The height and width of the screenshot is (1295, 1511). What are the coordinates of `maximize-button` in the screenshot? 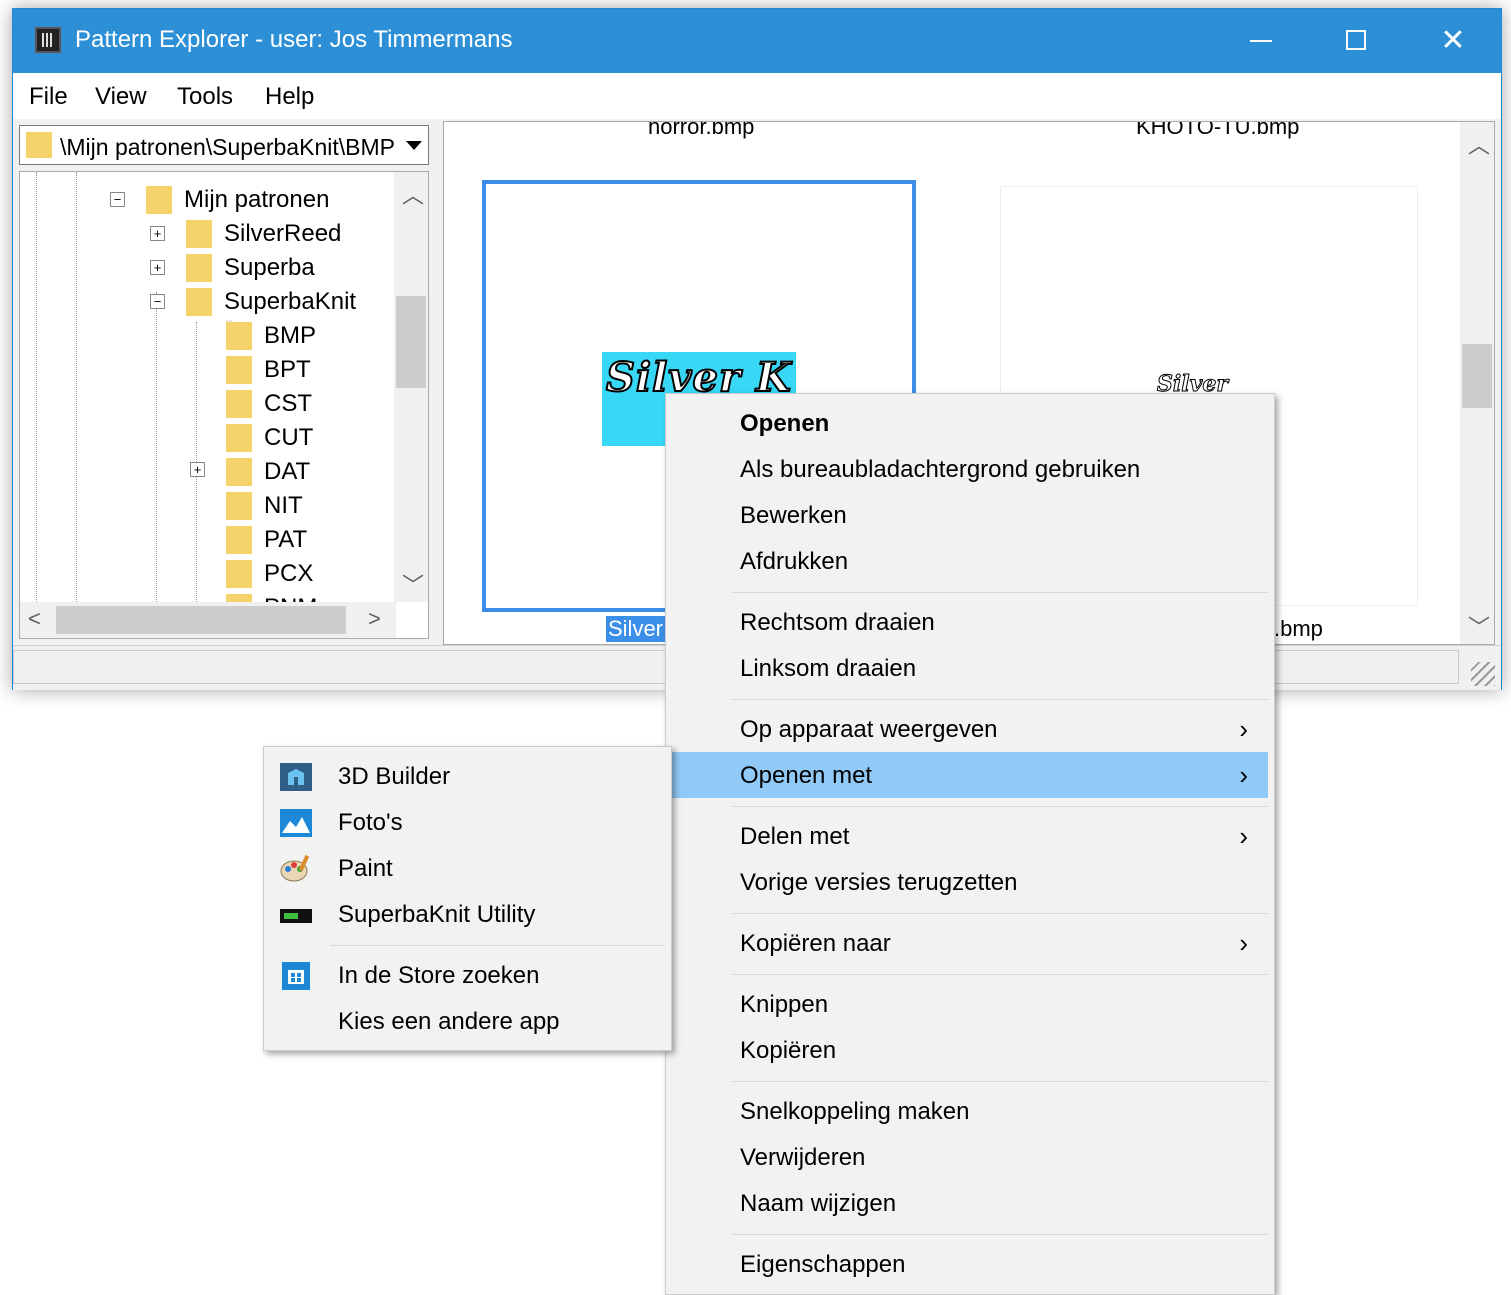 It's located at (1357, 41).